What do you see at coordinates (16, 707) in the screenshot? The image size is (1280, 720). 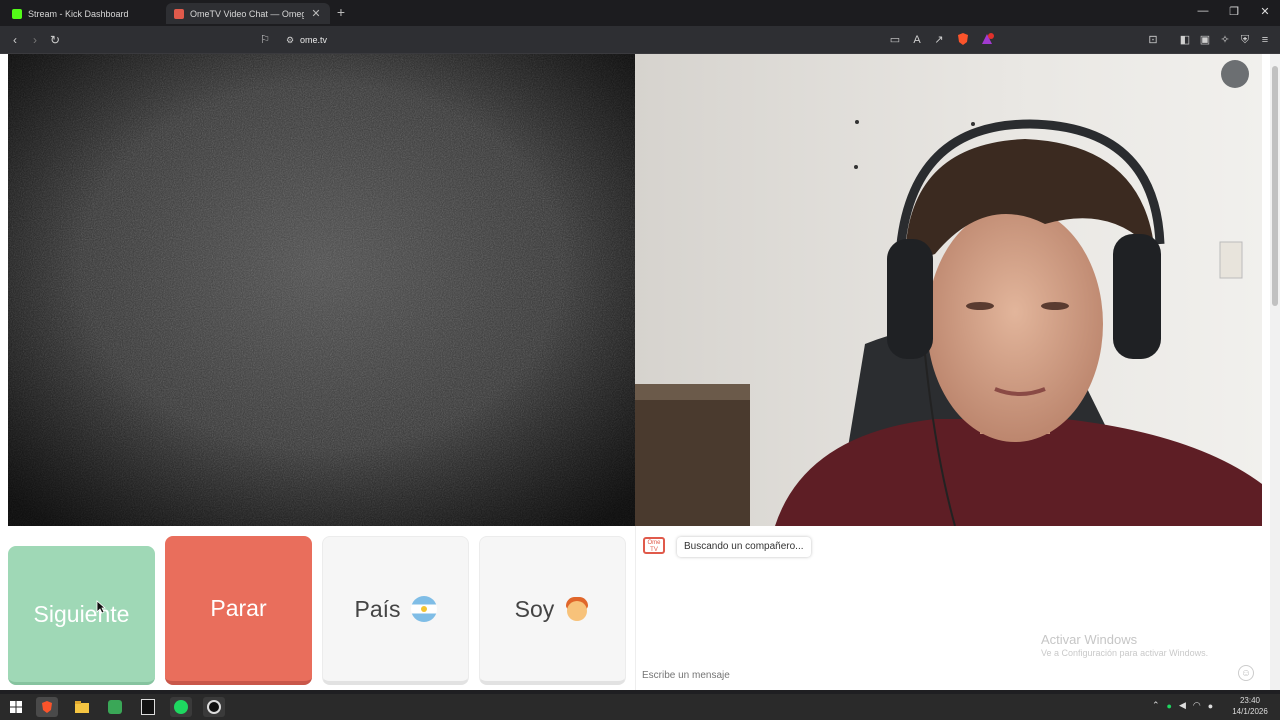 I see `start-icon` at bounding box center [16, 707].